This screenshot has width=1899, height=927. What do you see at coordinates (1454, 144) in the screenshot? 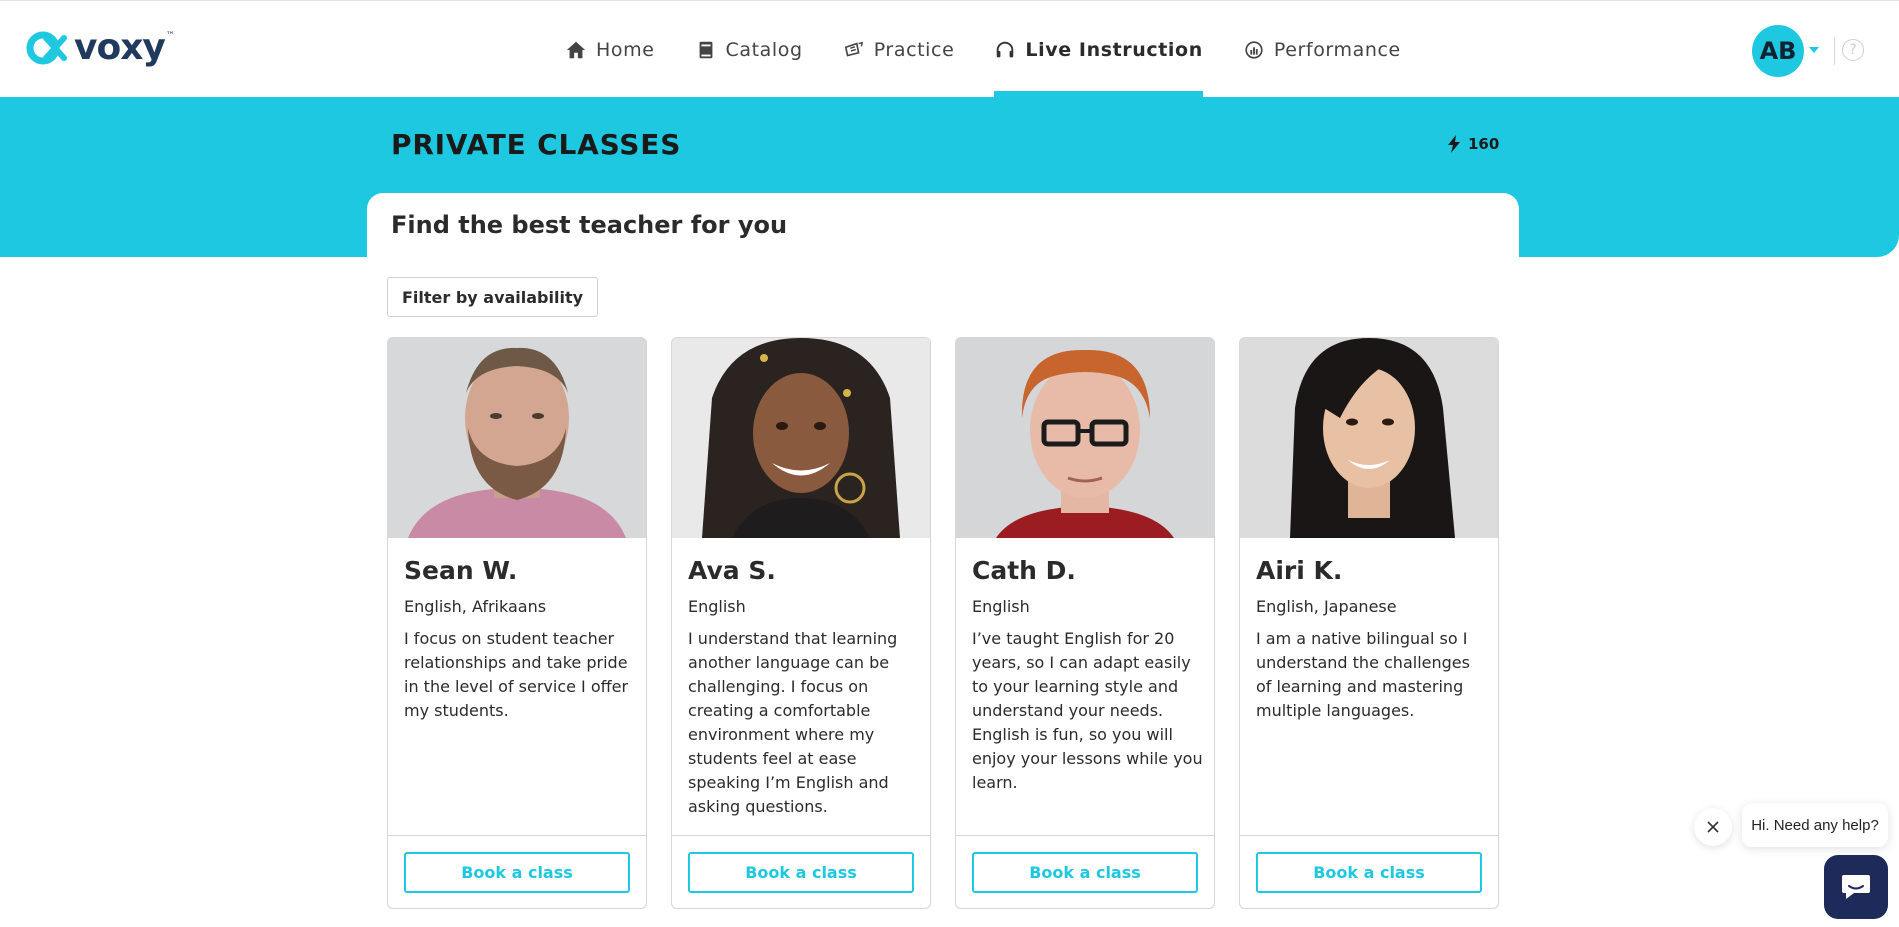
I see `lightning-bolt-icon` at bounding box center [1454, 144].